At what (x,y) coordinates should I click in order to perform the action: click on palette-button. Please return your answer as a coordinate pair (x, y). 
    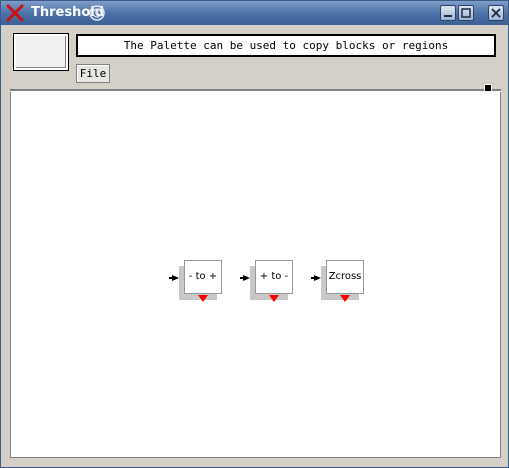
    Looking at the image, I should click on (41, 52).